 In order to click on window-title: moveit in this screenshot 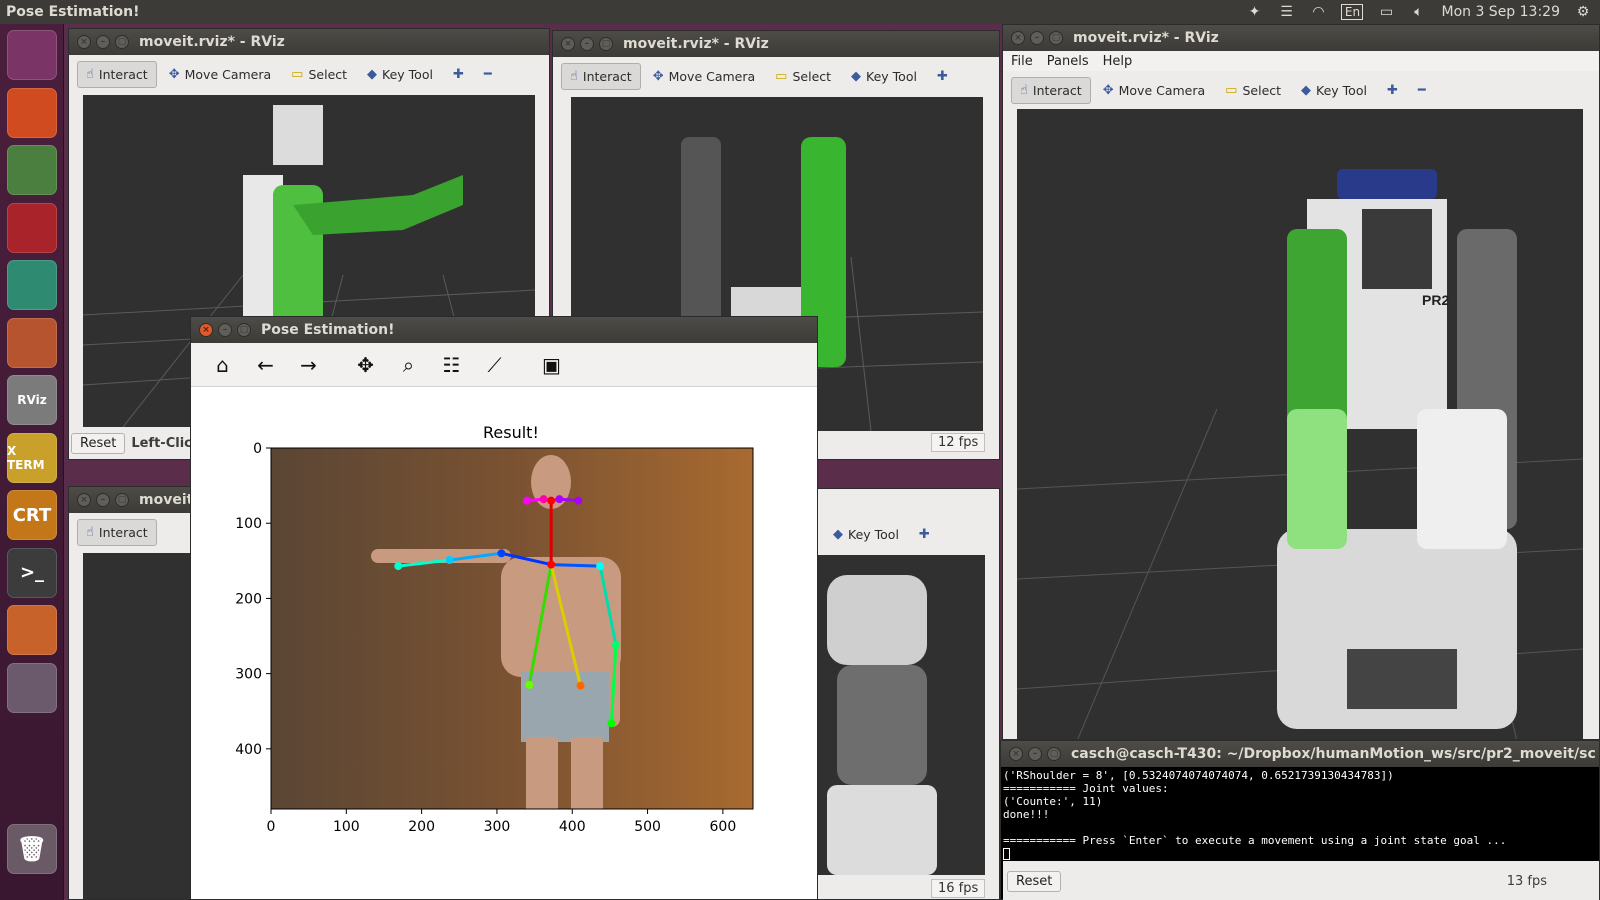, I will do `click(166, 500)`.